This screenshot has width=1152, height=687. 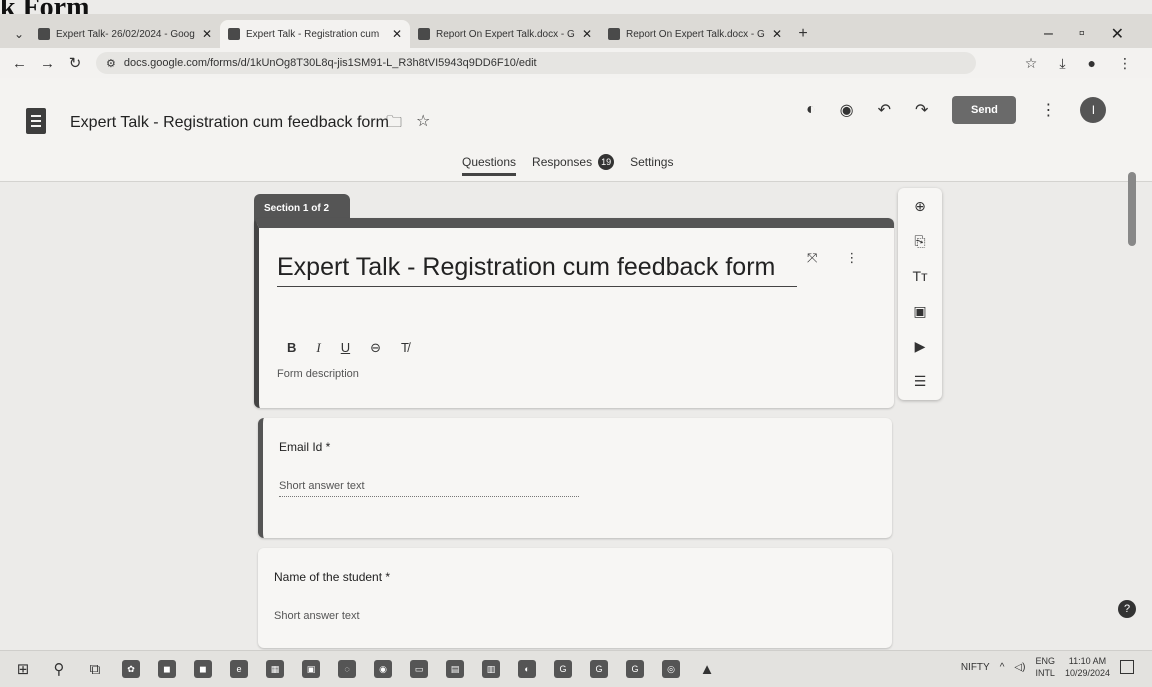 I want to click on add-section-icon: ☰, so click(x=920, y=381).